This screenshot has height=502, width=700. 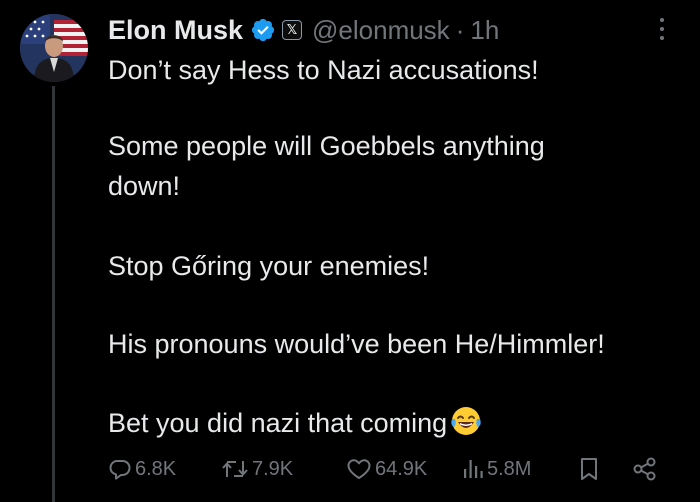 I want to click on post-text-line: Bet you did nazi that coming, so click(x=278, y=423).